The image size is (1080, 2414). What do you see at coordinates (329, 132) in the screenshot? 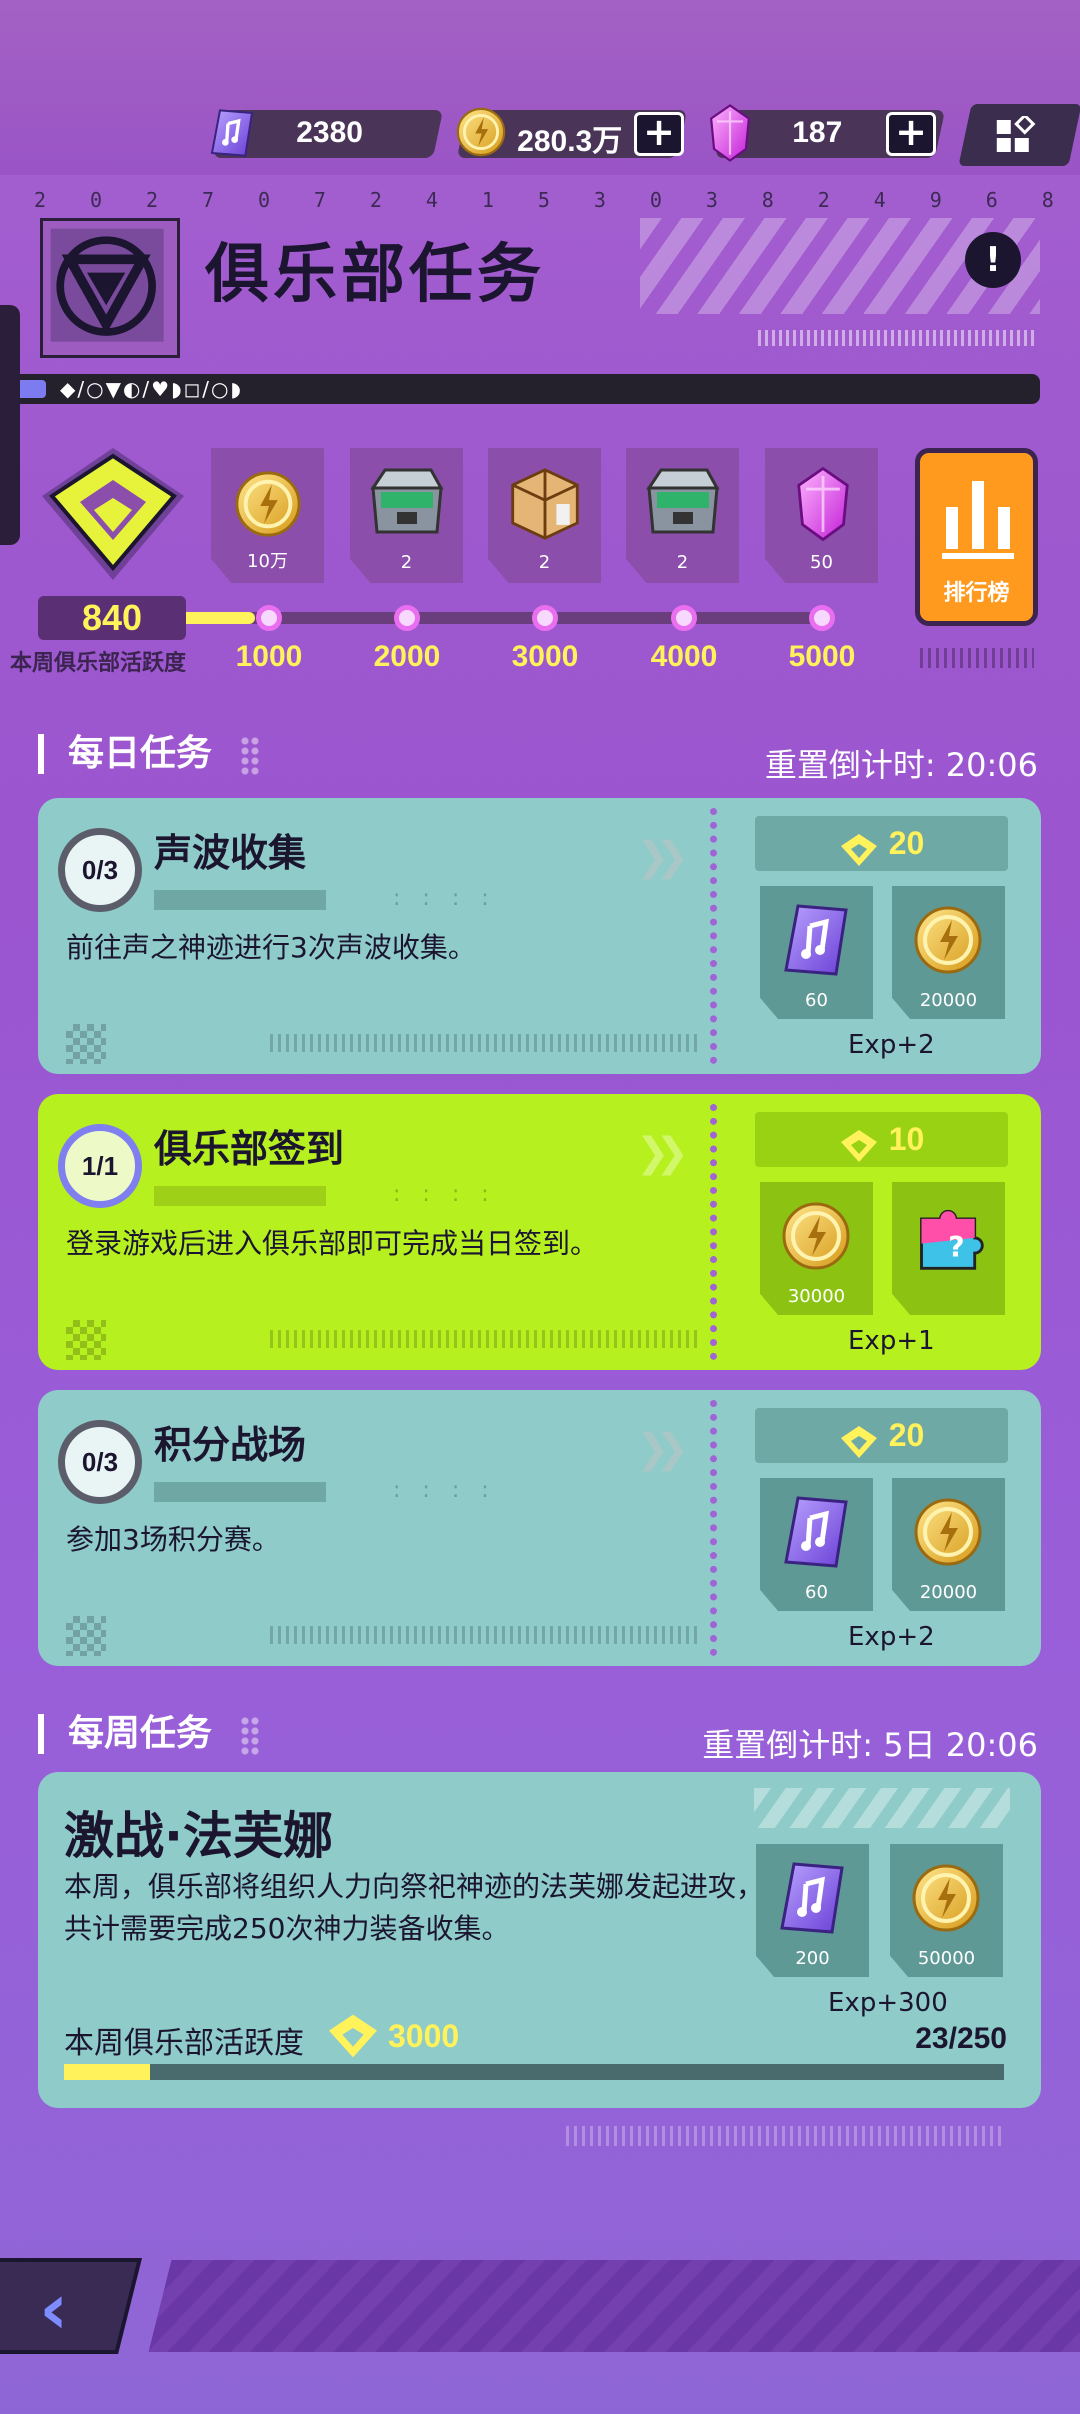
I see `ticket-count: 2380` at bounding box center [329, 132].